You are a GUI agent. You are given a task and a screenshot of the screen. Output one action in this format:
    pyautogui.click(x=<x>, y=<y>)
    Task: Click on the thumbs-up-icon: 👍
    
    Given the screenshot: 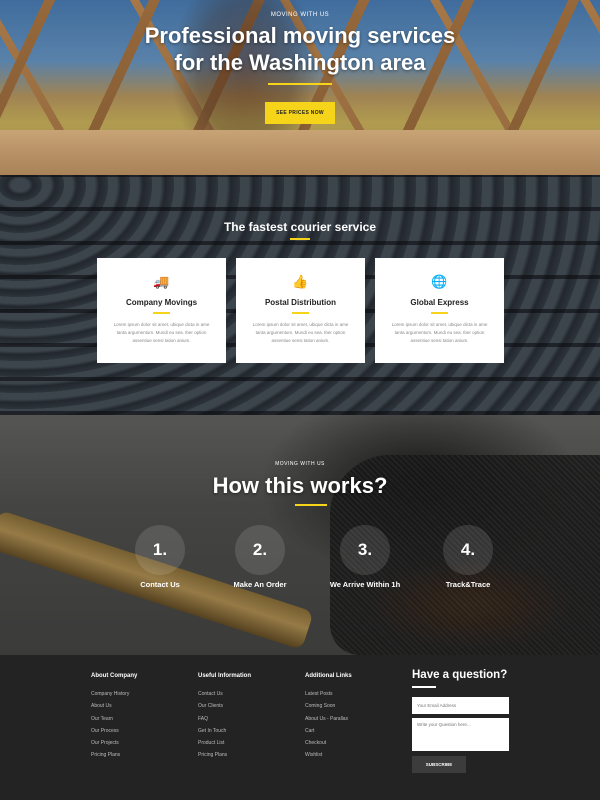 What is the action you would take?
    pyautogui.click(x=300, y=281)
    